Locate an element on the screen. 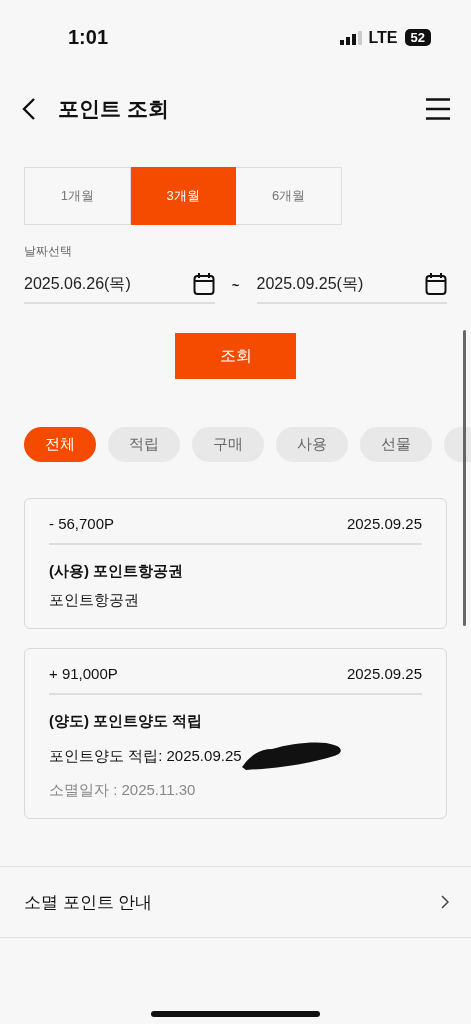 This screenshot has width=471, height=1024. status-time: 1:01 is located at coordinates (88, 37).